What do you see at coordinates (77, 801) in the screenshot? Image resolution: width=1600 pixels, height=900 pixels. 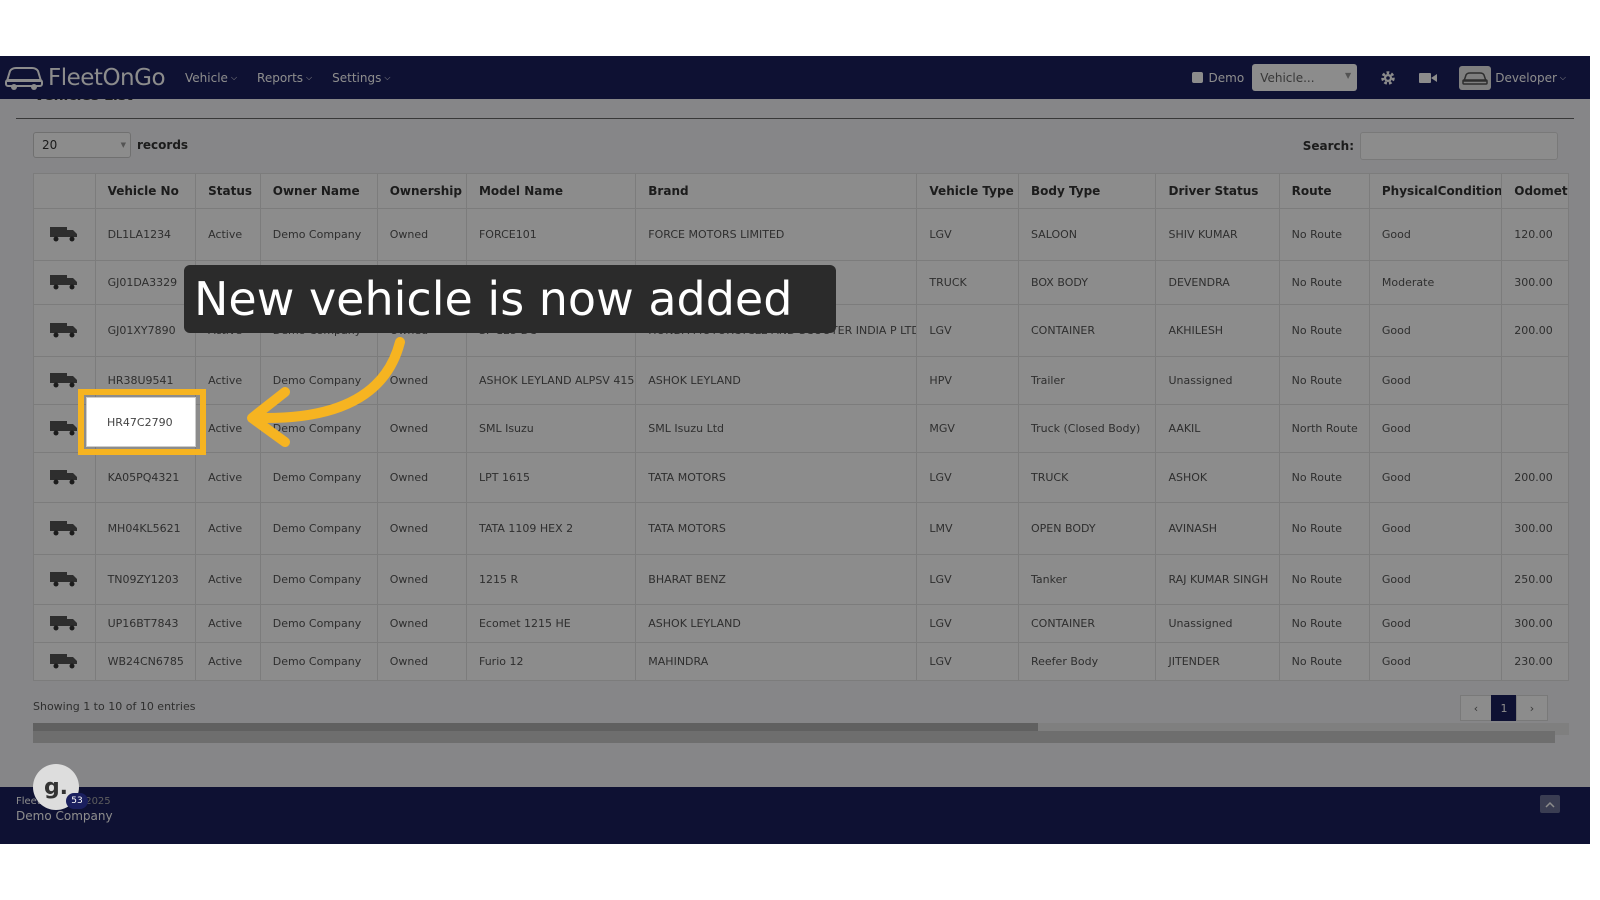 I see `guide-count-badge: 53` at bounding box center [77, 801].